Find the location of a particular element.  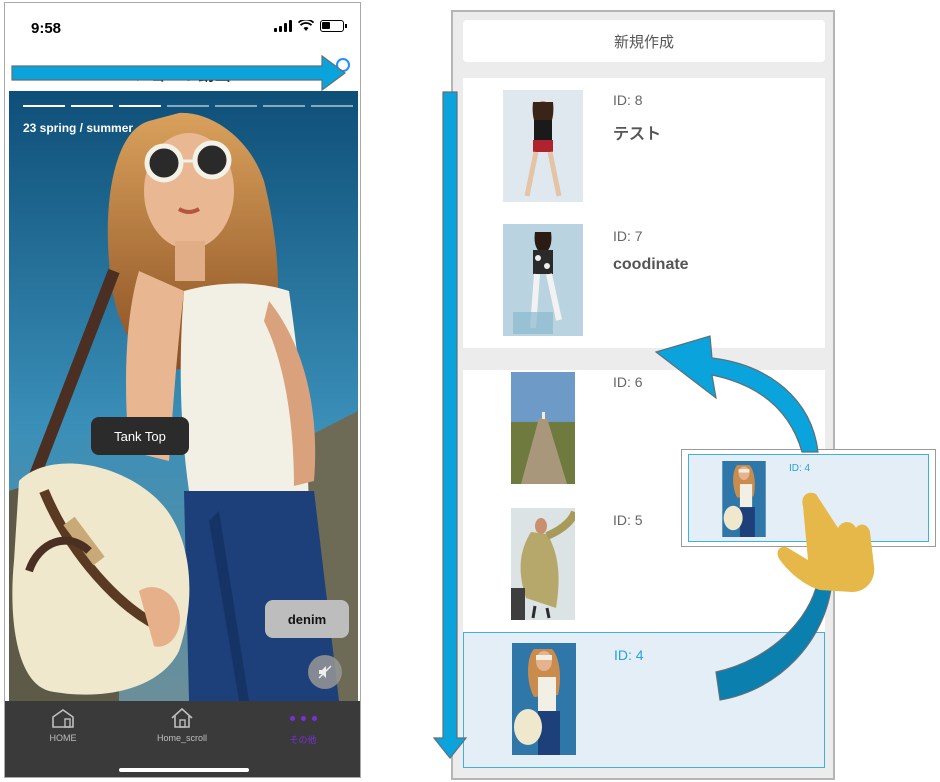

tank-top-tag: Tank Top is located at coordinates (140, 436).